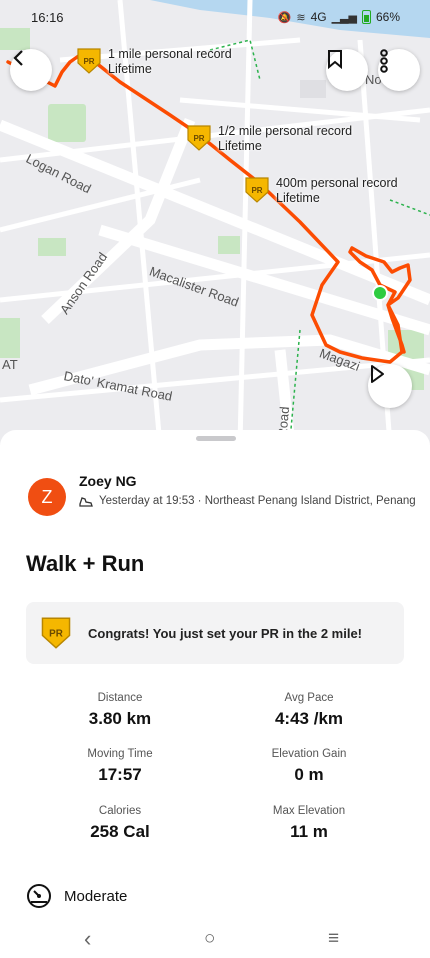  Describe the element at coordinates (18, 58) in the screenshot. I see `chevron-left-icon` at that location.